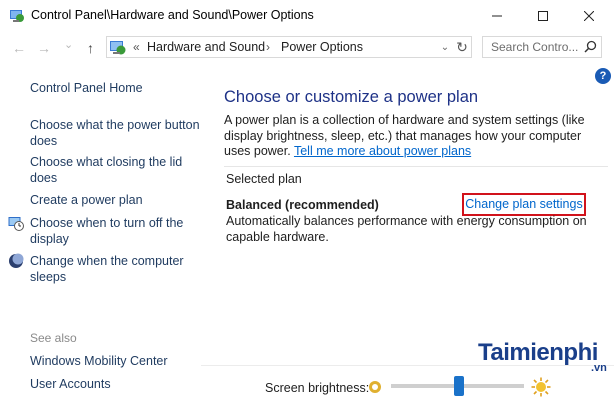 The width and height of the screenshot is (614, 412). What do you see at coordinates (302, 205) in the screenshot?
I see `plan-name: Balanced (recommended)` at bounding box center [302, 205].